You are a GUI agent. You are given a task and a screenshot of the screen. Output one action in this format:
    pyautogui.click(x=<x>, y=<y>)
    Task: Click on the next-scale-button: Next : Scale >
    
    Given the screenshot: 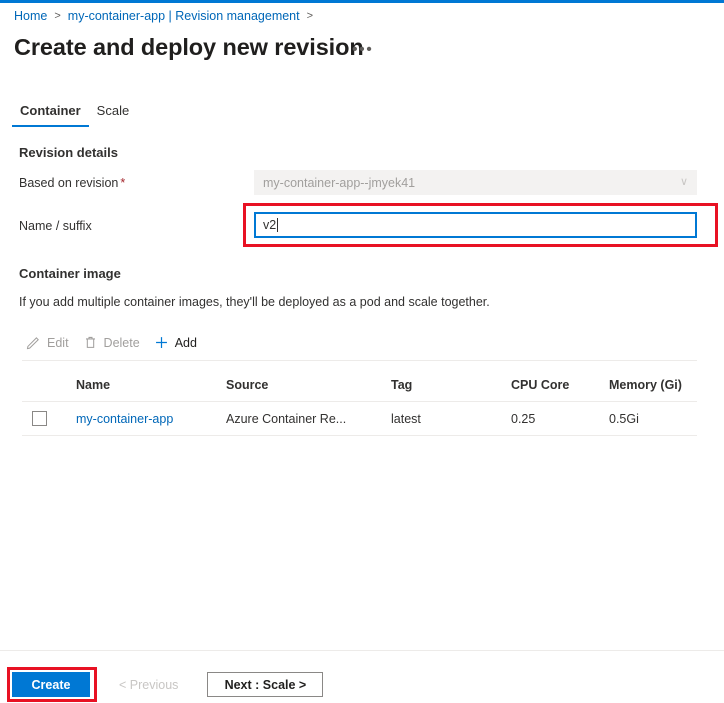 What is the action you would take?
    pyautogui.click(x=265, y=684)
    